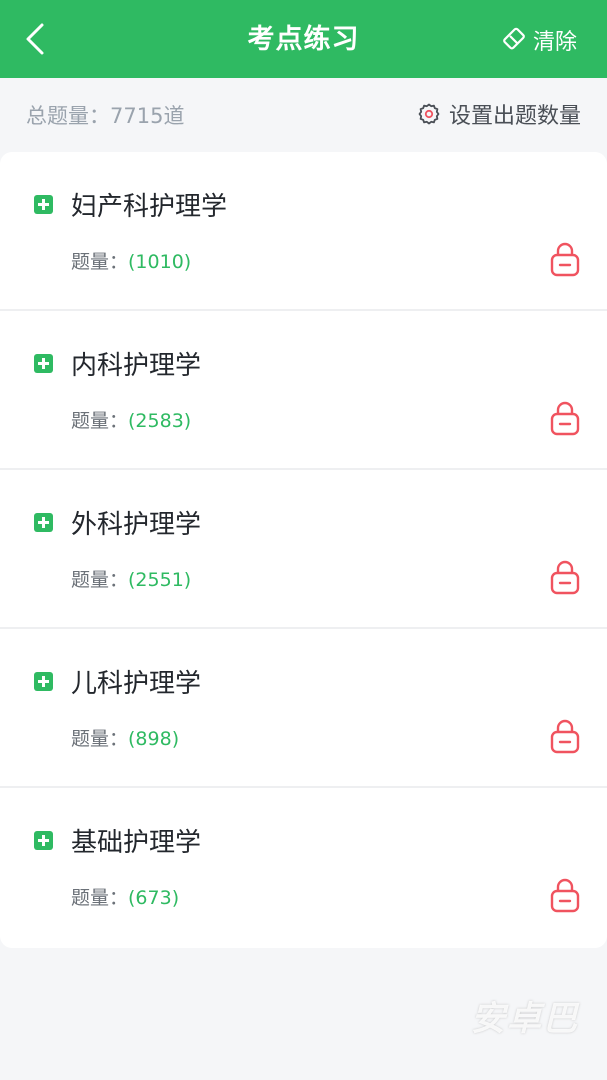 Image resolution: width=607 pixels, height=1080 pixels. I want to click on clear-button: 清除, so click(539, 40).